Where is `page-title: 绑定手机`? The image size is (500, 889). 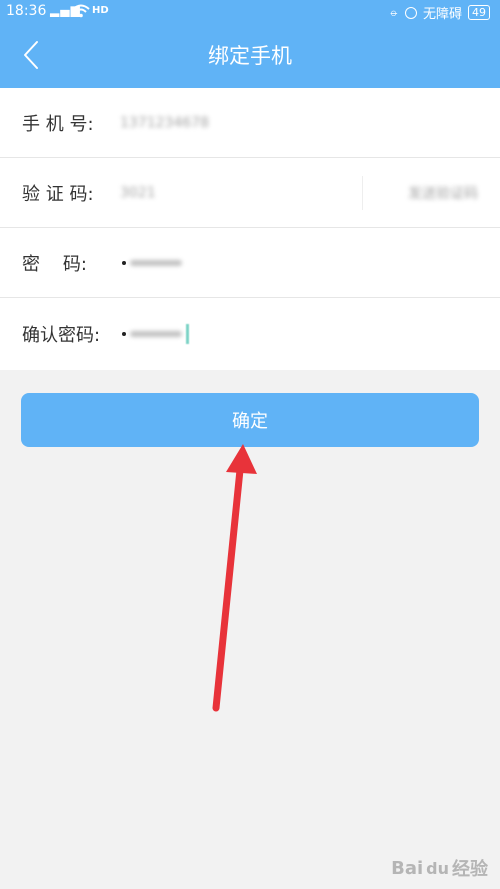
page-title: 绑定手机 is located at coordinates (250, 56).